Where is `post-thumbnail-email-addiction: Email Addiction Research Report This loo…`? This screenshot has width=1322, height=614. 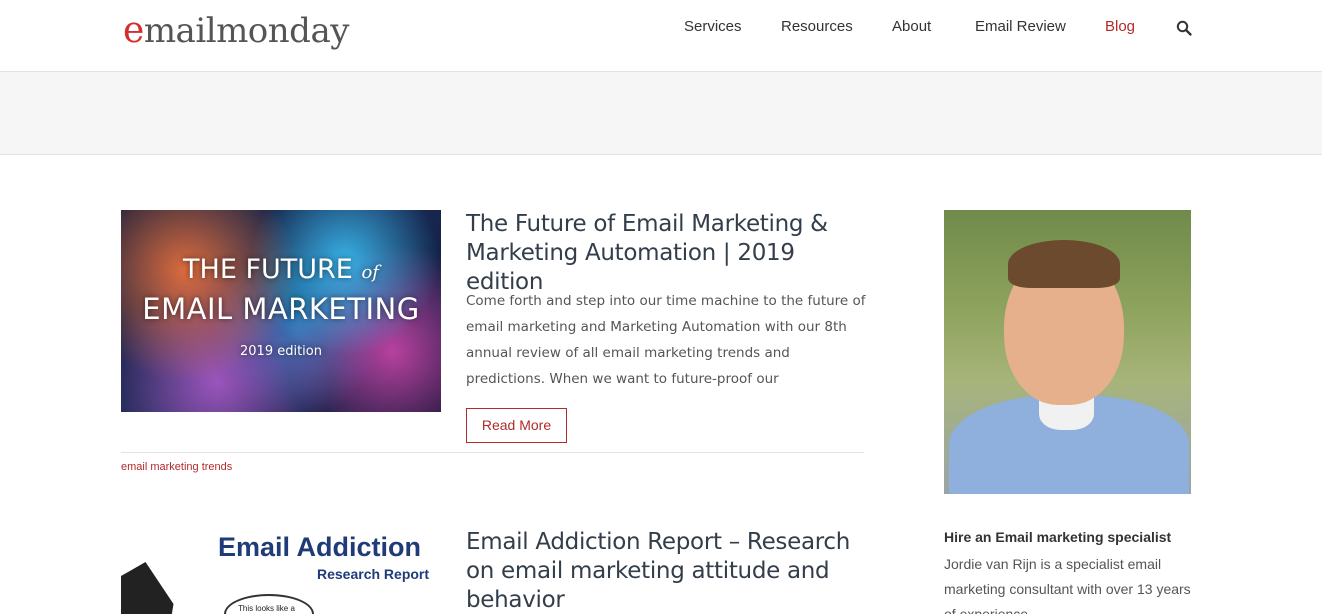
post-thumbnail-email-addiction: Email Addiction Research Report This loo… is located at coordinates (281, 572).